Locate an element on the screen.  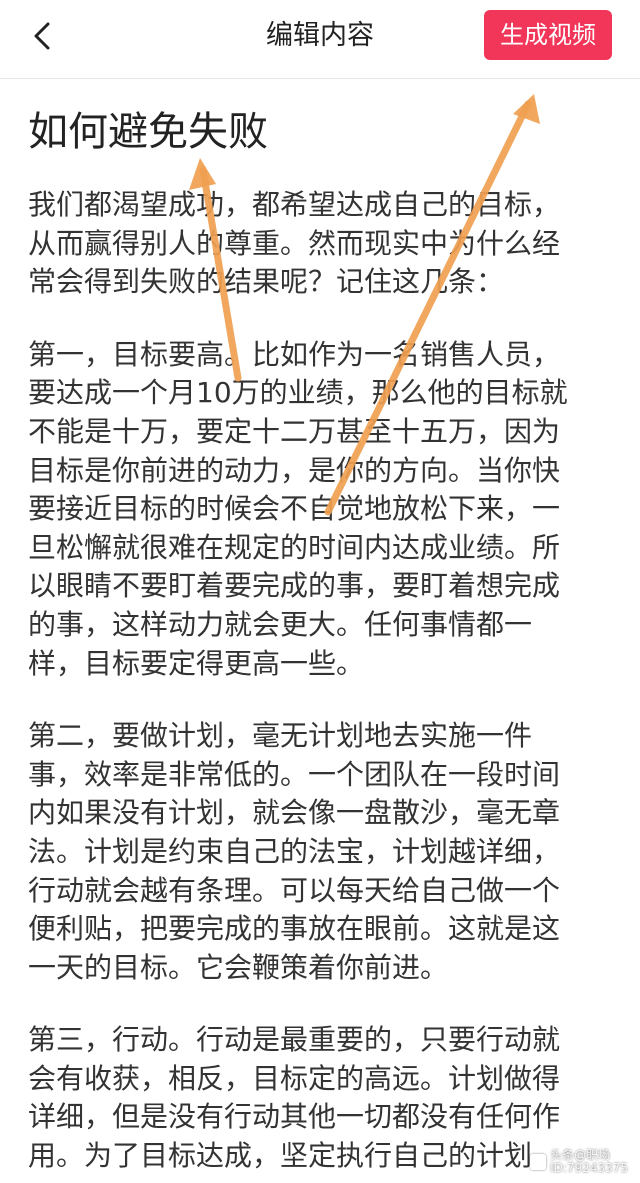
watermark: 头条@职场 ID:79243375 is located at coordinates (579, 1162).